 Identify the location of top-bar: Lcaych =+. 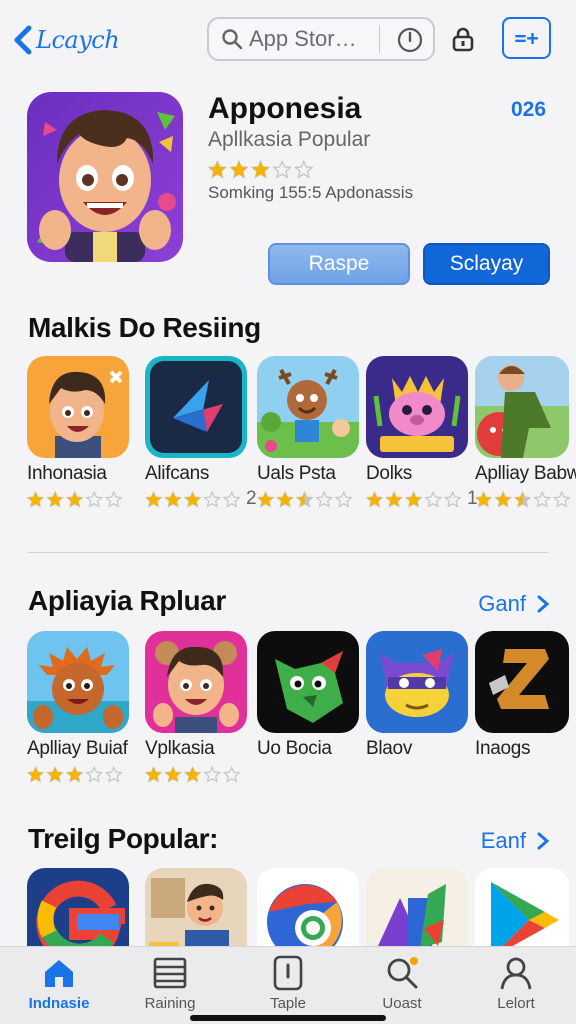
(288, 40).